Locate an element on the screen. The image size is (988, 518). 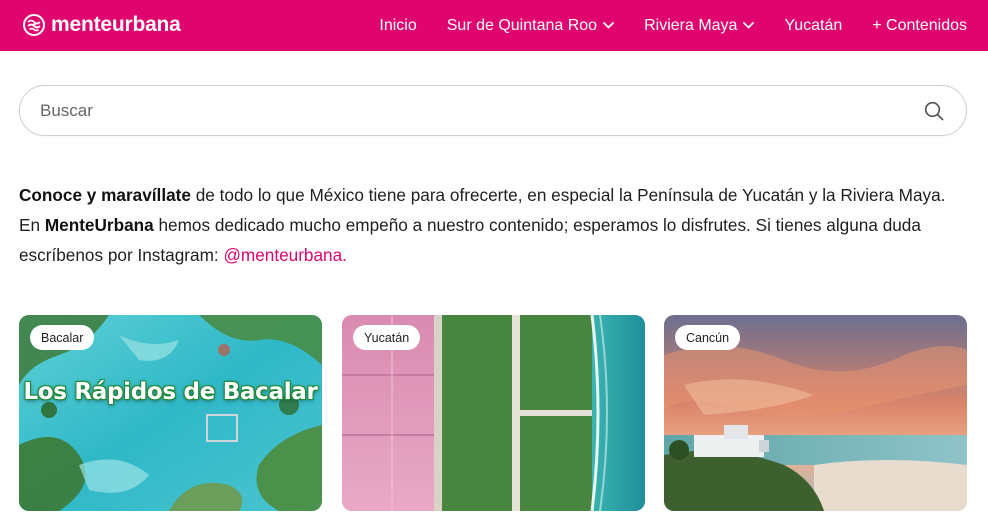
nav-item-riviera-maya: Riviera Maya is located at coordinates (699, 25).